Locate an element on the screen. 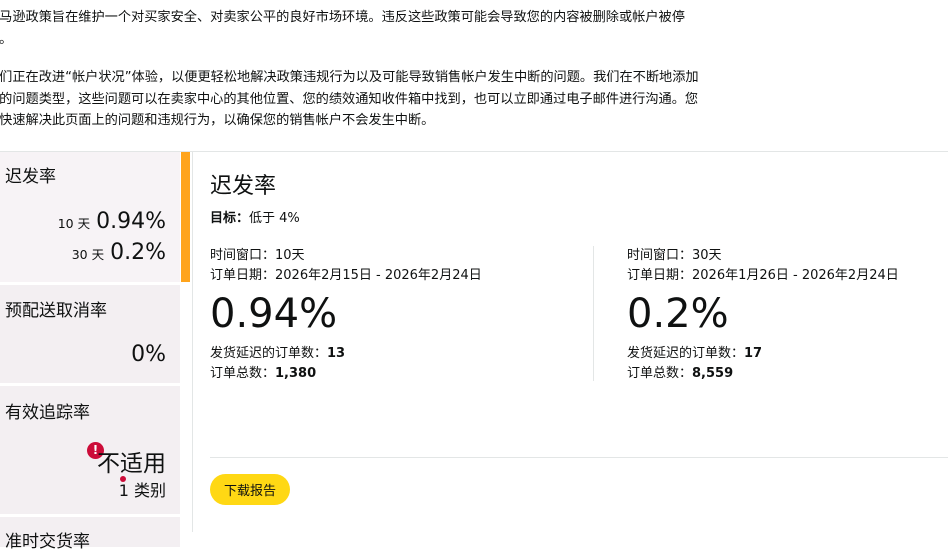 This screenshot has width=948, height=552. footer-divider is located at coordinates (579, 457).